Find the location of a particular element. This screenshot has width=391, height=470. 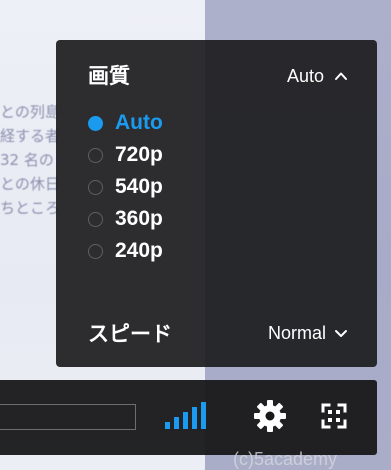

quality-collapse-toggle: Auto is located at coordinates (317, 76).